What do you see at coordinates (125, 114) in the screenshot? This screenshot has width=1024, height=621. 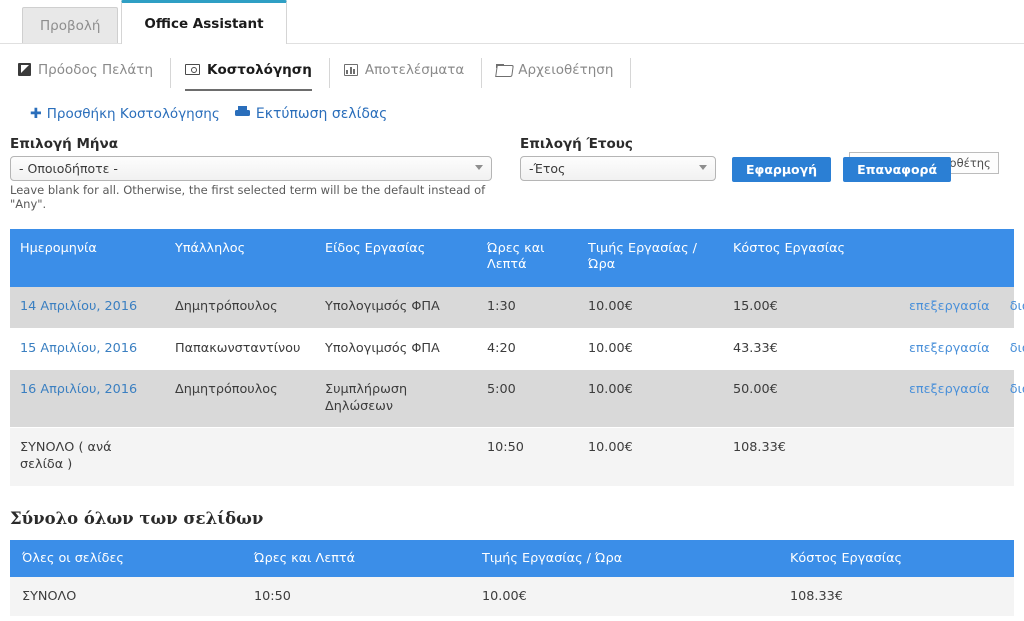 I see `add-costing-link: ✚ Προσθήκη Κοστολόγησης` at bounding box center [125, 114].